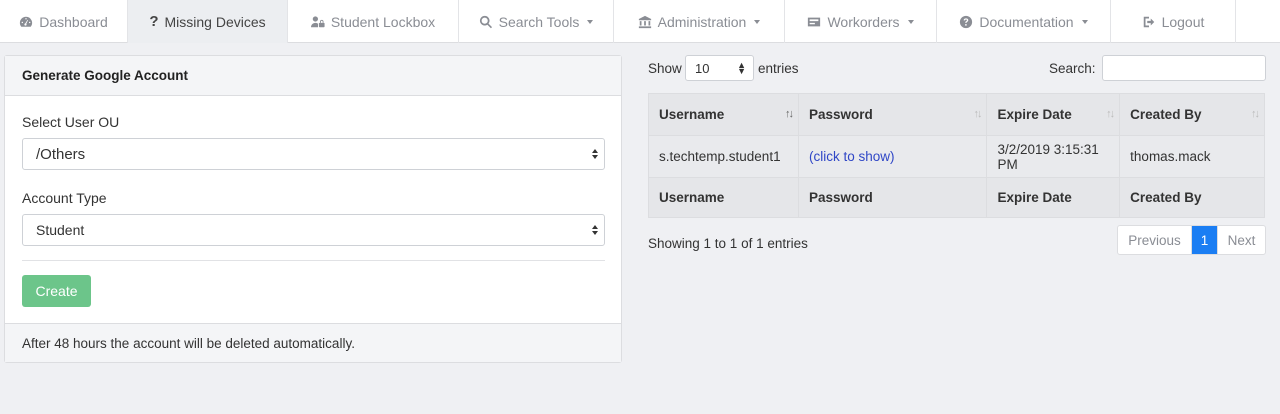 This screenshot has width=1280, height=414. Describe the element at coordinates (313, 230) in the screenshot. I see `account-type-select: Student` at that location.